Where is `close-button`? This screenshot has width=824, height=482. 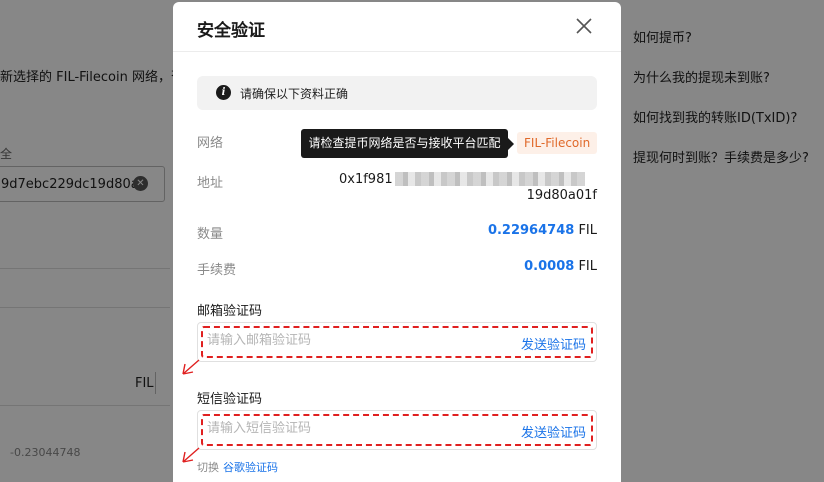 close-button is located at coordinates (584, 26).